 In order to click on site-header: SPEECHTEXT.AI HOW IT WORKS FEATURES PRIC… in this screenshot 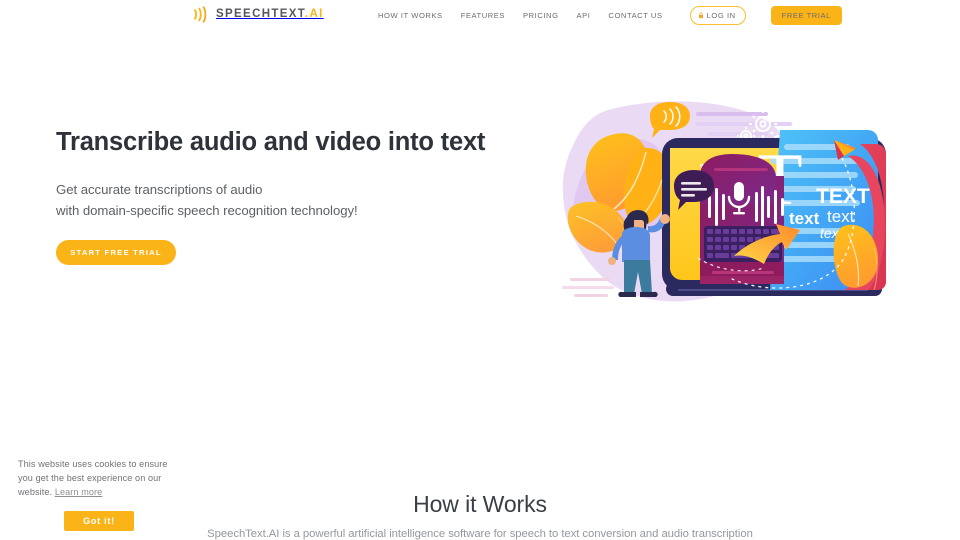, I will do `click(480, 15)`.